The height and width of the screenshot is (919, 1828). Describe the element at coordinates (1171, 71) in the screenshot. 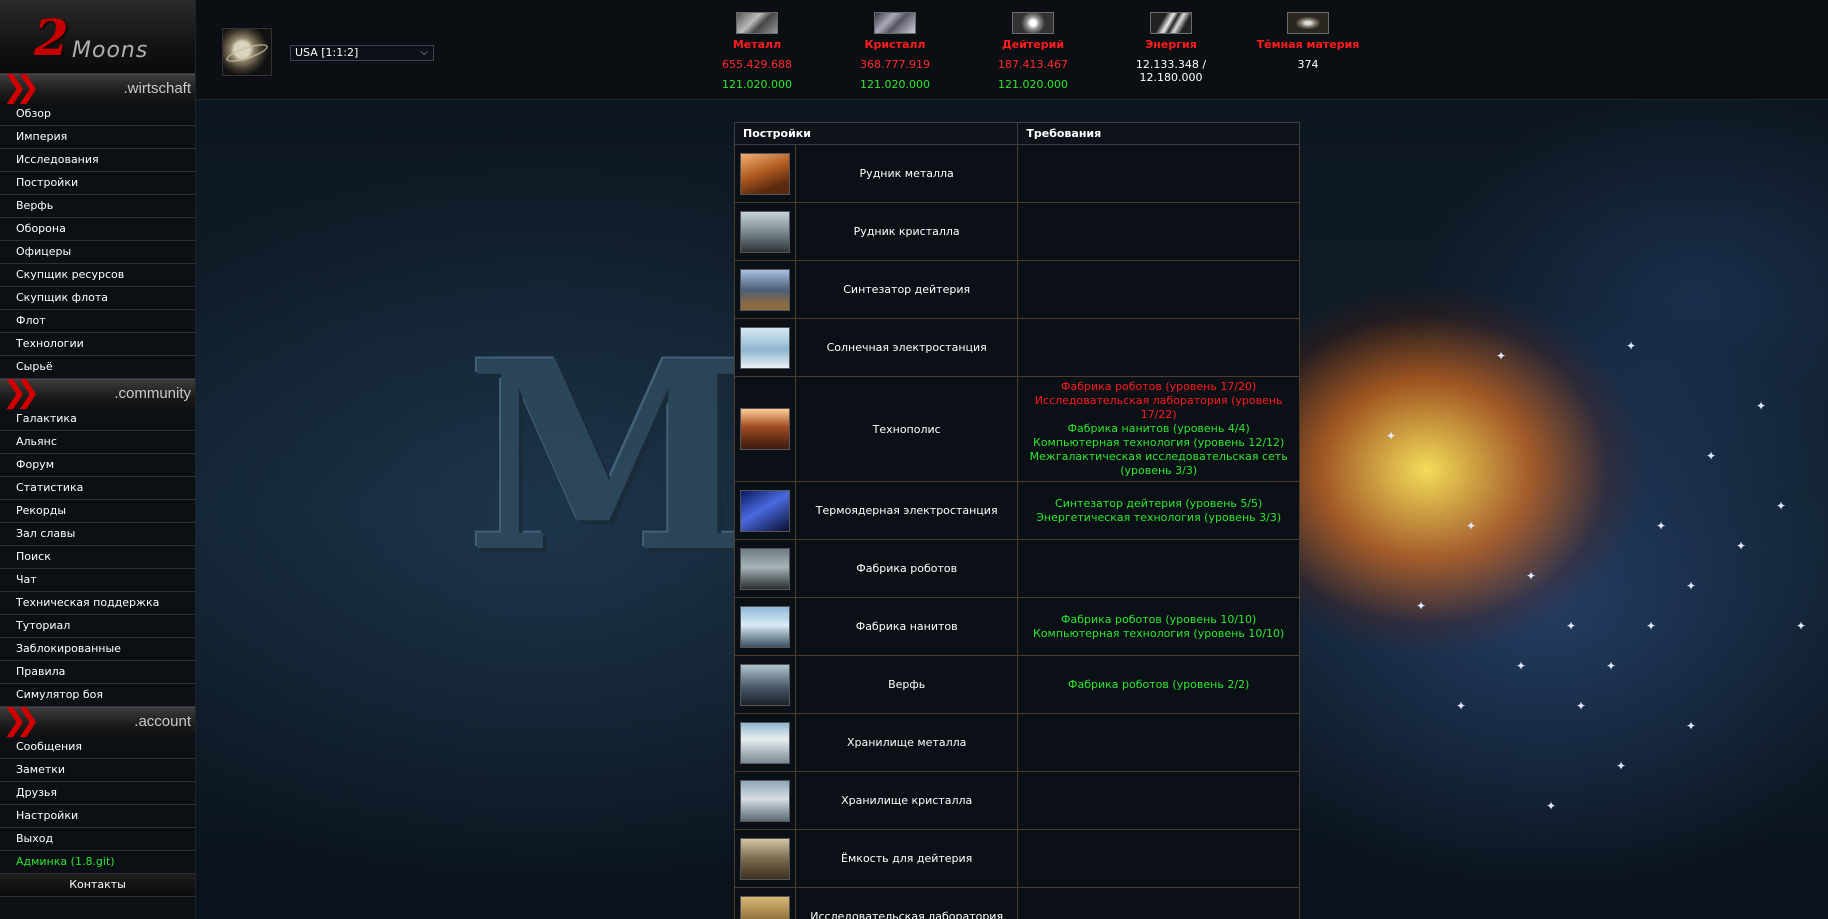

I see `resource-amount: 12.133.348 / 12.180.000` at that location.